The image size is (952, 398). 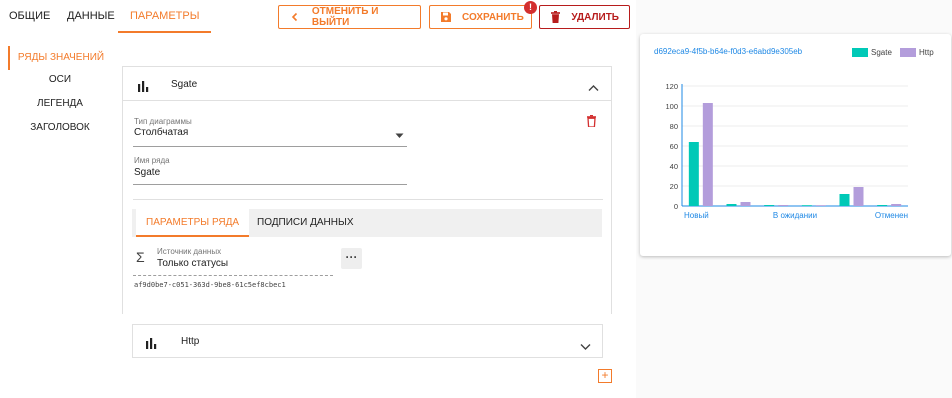 What do you see at coordinates (351, 258) in the screenshot?
I see `datasource-more-button: ···` at bounding box center [351, 258].